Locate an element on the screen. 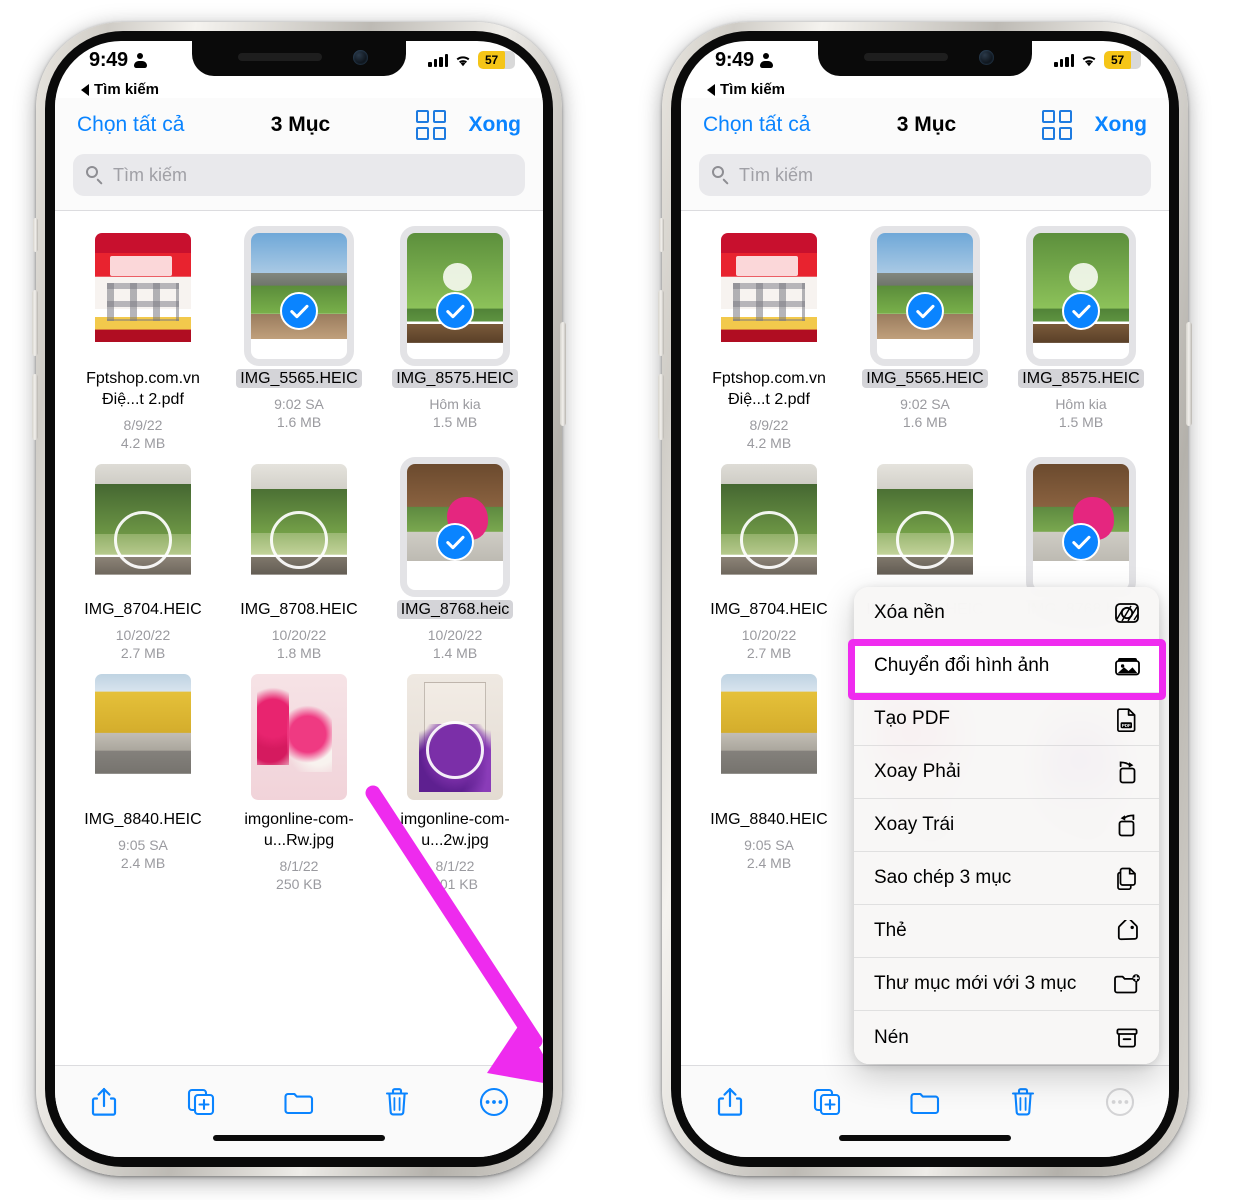  selected-checkmark-icon is located at coordinates (455, 311).